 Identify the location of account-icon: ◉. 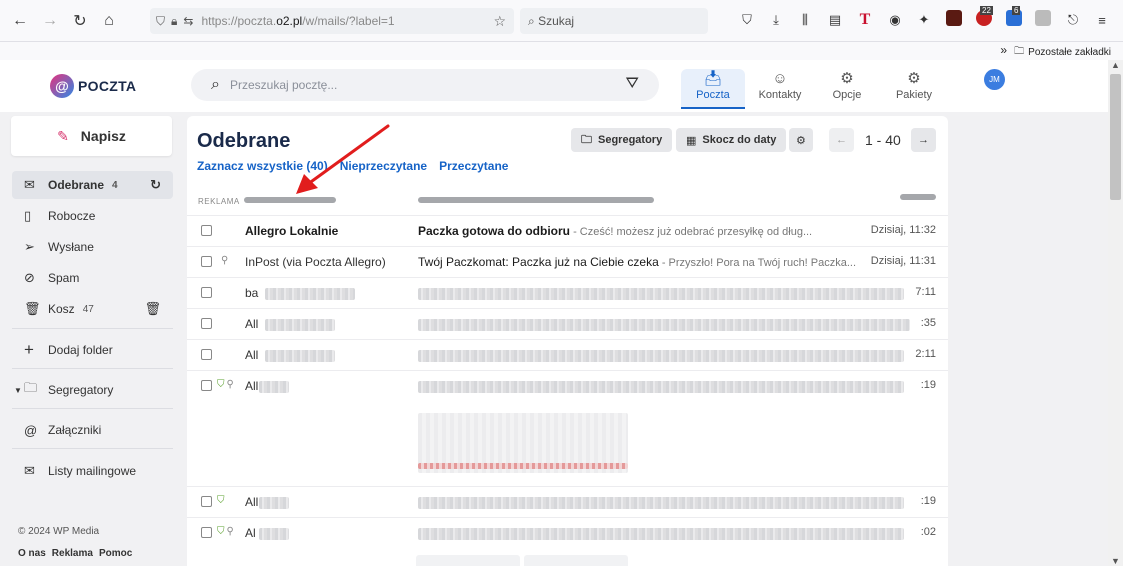
(895, 20).